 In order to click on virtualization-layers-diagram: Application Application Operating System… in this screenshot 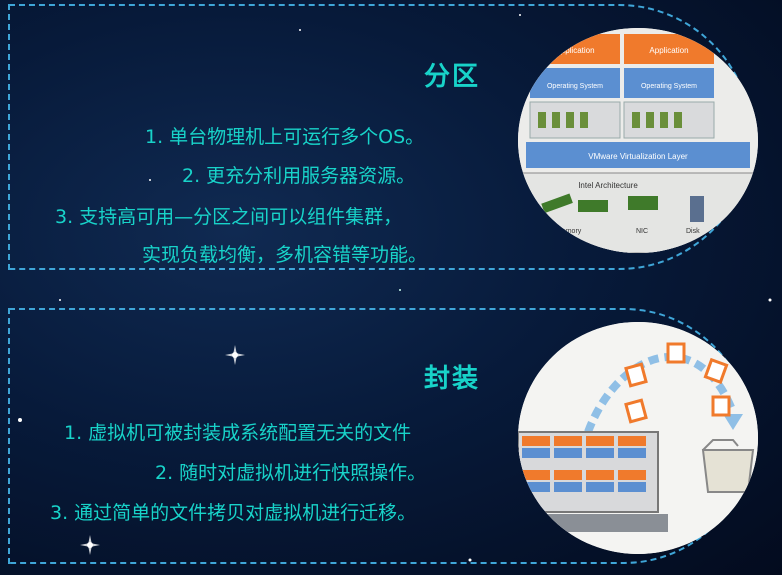, I will do `click(638, 140)`.